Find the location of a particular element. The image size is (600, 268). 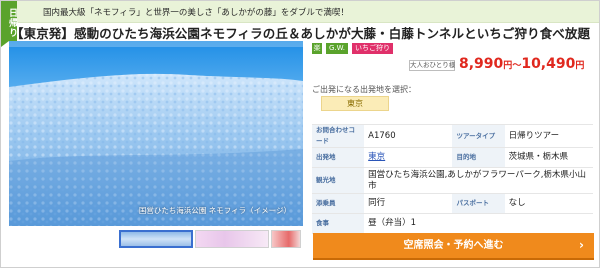

departure-tokyo-button: 東京 is located at coordinates (355, 103).